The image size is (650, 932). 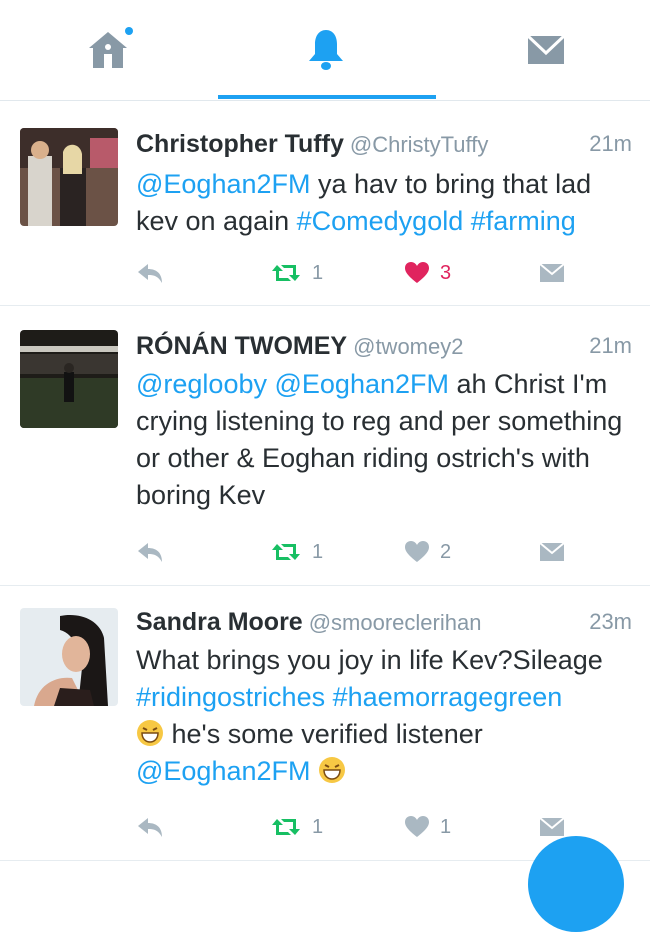 What do you see at coordinates (323, 734) in the screenshot?
I see `text-segment: he's some verified listener` at bounding box center [323, 734].